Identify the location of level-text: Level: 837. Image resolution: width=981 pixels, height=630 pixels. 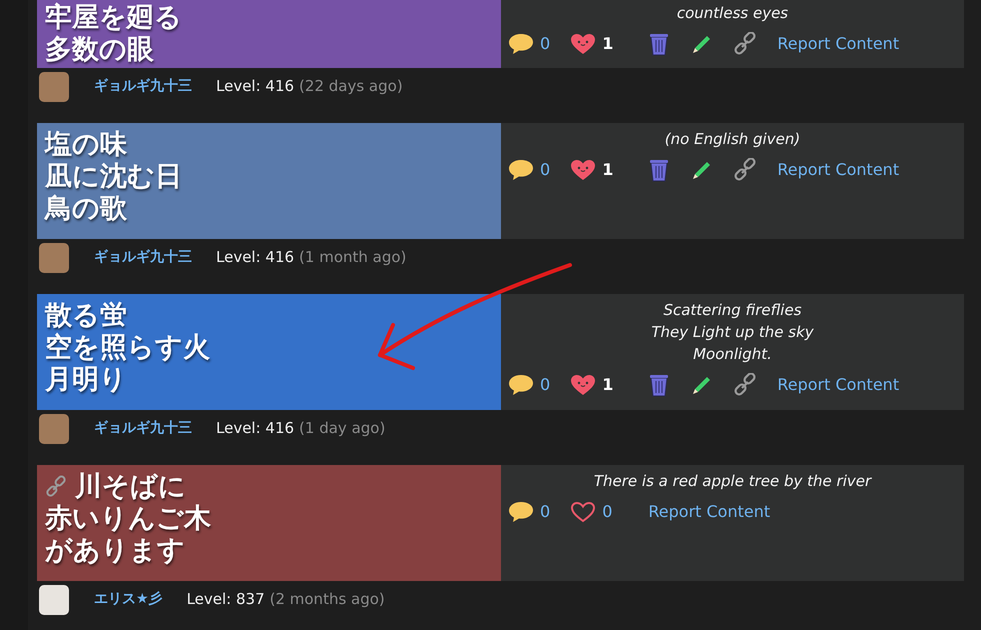
(225, 599).